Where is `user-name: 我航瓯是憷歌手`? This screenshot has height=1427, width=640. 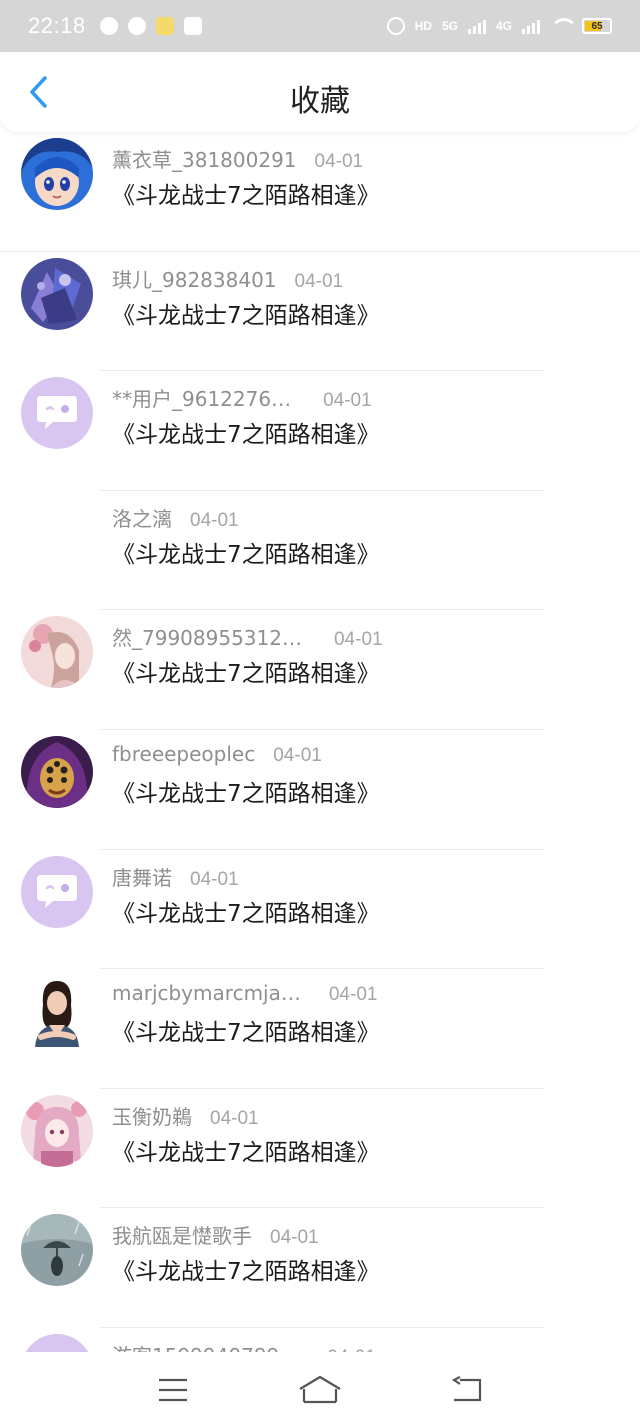 user-name: 我航瓯是憷歌手 is located at coordinates (182, 1234).